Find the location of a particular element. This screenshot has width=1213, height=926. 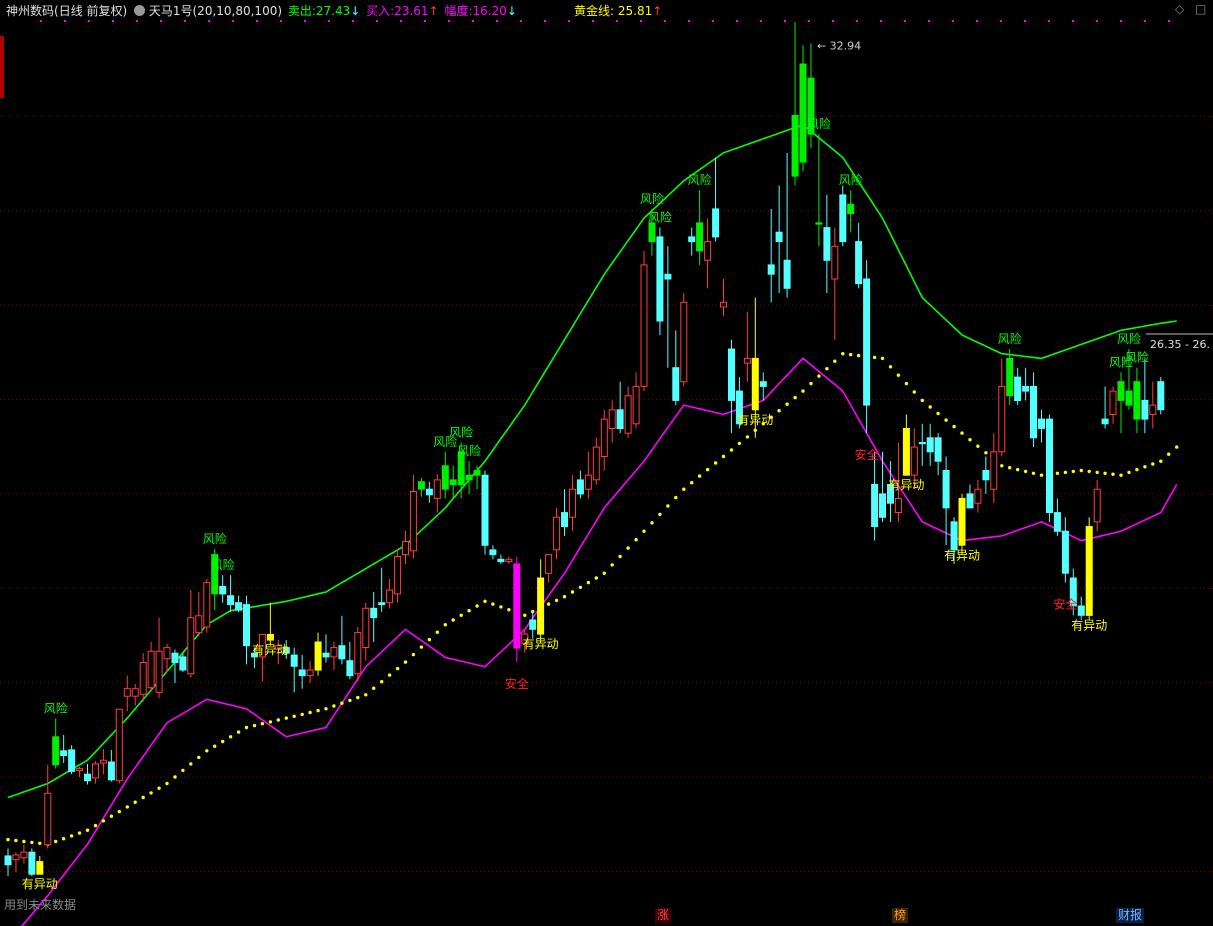

chart-period: (日线 前复权) is located at coordinates (90, 11).